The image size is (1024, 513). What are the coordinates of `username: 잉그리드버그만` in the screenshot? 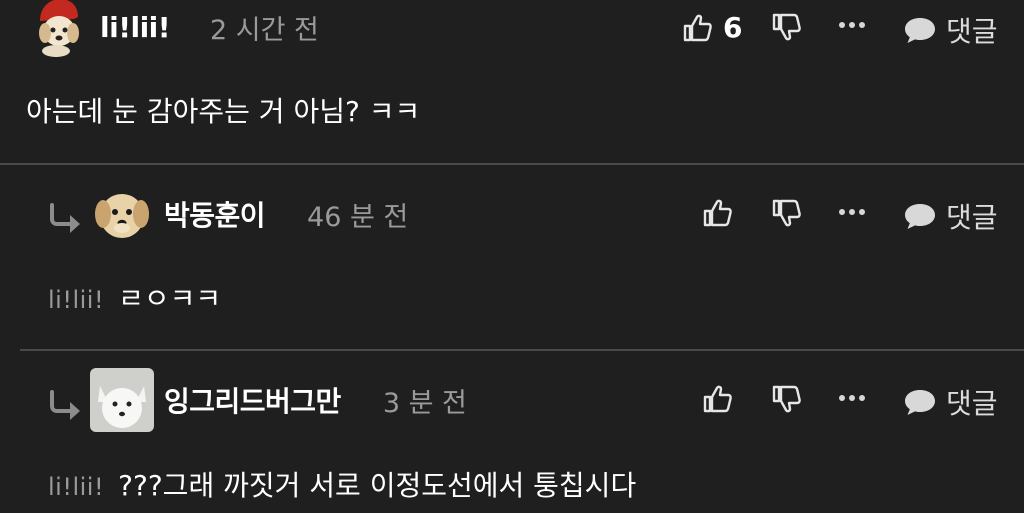 It's located at (252, 400).